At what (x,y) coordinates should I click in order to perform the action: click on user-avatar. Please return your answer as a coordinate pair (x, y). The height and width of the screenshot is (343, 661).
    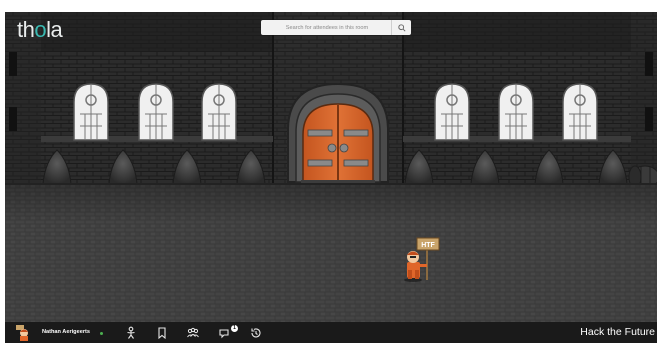
    Looking at the image, I should click on (23, 333).